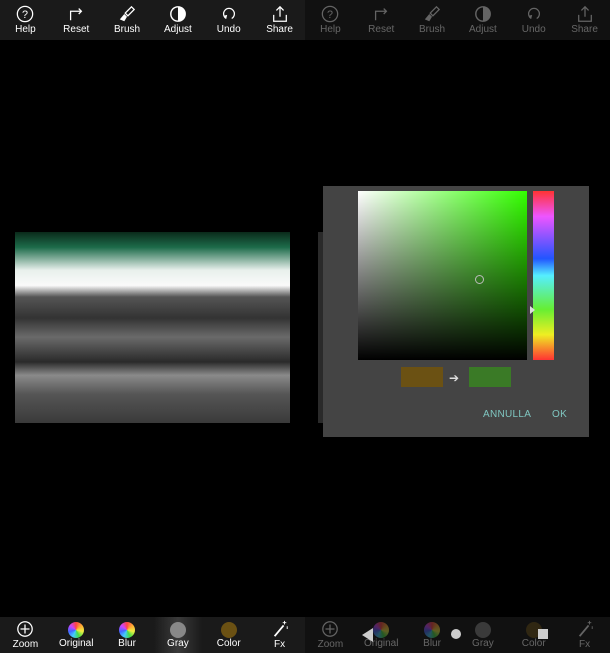 The width and height of the screenshot is (610, 653). What do you see at coordinates (490, 377) in the screenshot?
I see `new-color-swatch` at bounding box center [490, 377].